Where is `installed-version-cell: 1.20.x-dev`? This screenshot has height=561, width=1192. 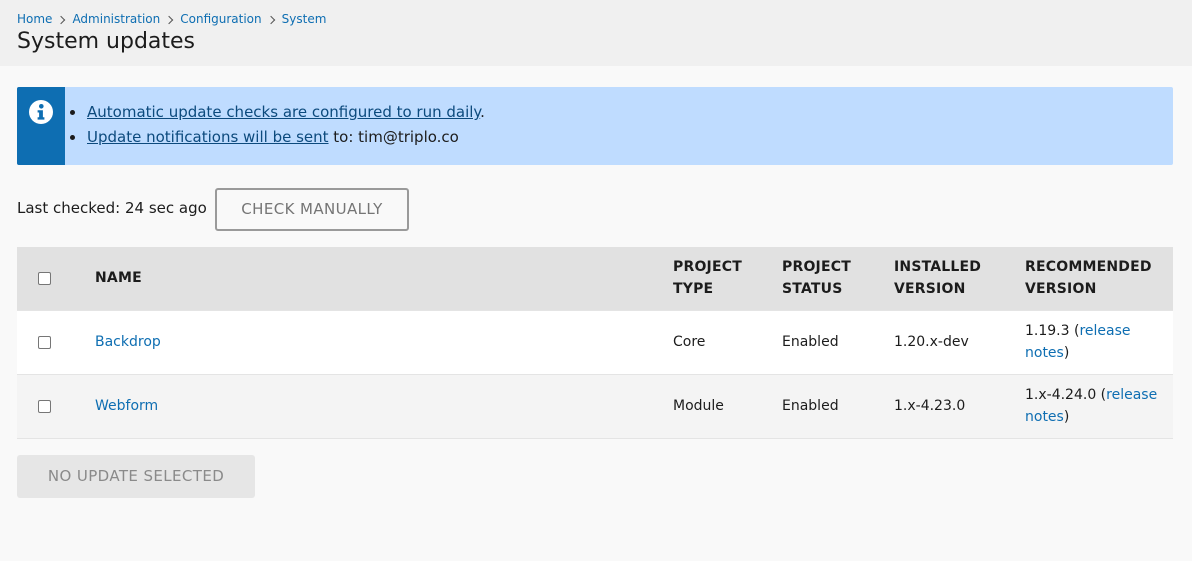
installed-version-cell: 1.20.x-dev is located at coordinates (931, 342).